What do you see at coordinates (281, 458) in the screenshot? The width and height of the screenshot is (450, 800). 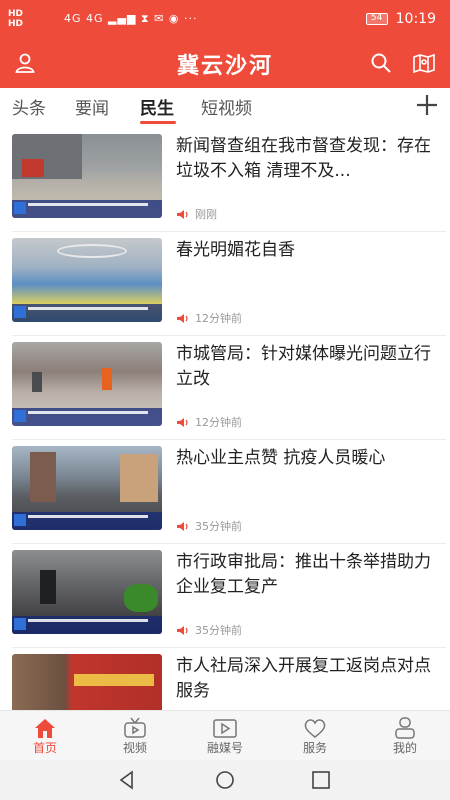 I see `news-title: 热心业主点赞 抗疫人员暖心` at bounding box center [281, 458].